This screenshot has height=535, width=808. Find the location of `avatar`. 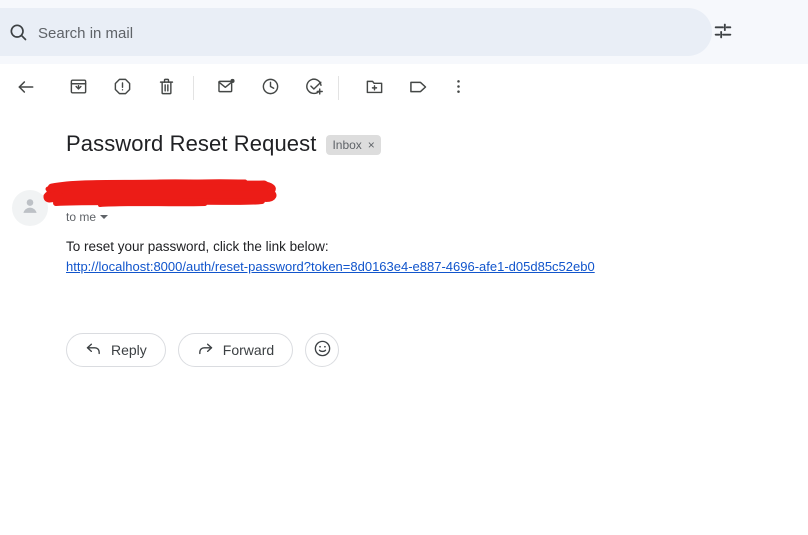

avatar is located at coordinates (30, 208).